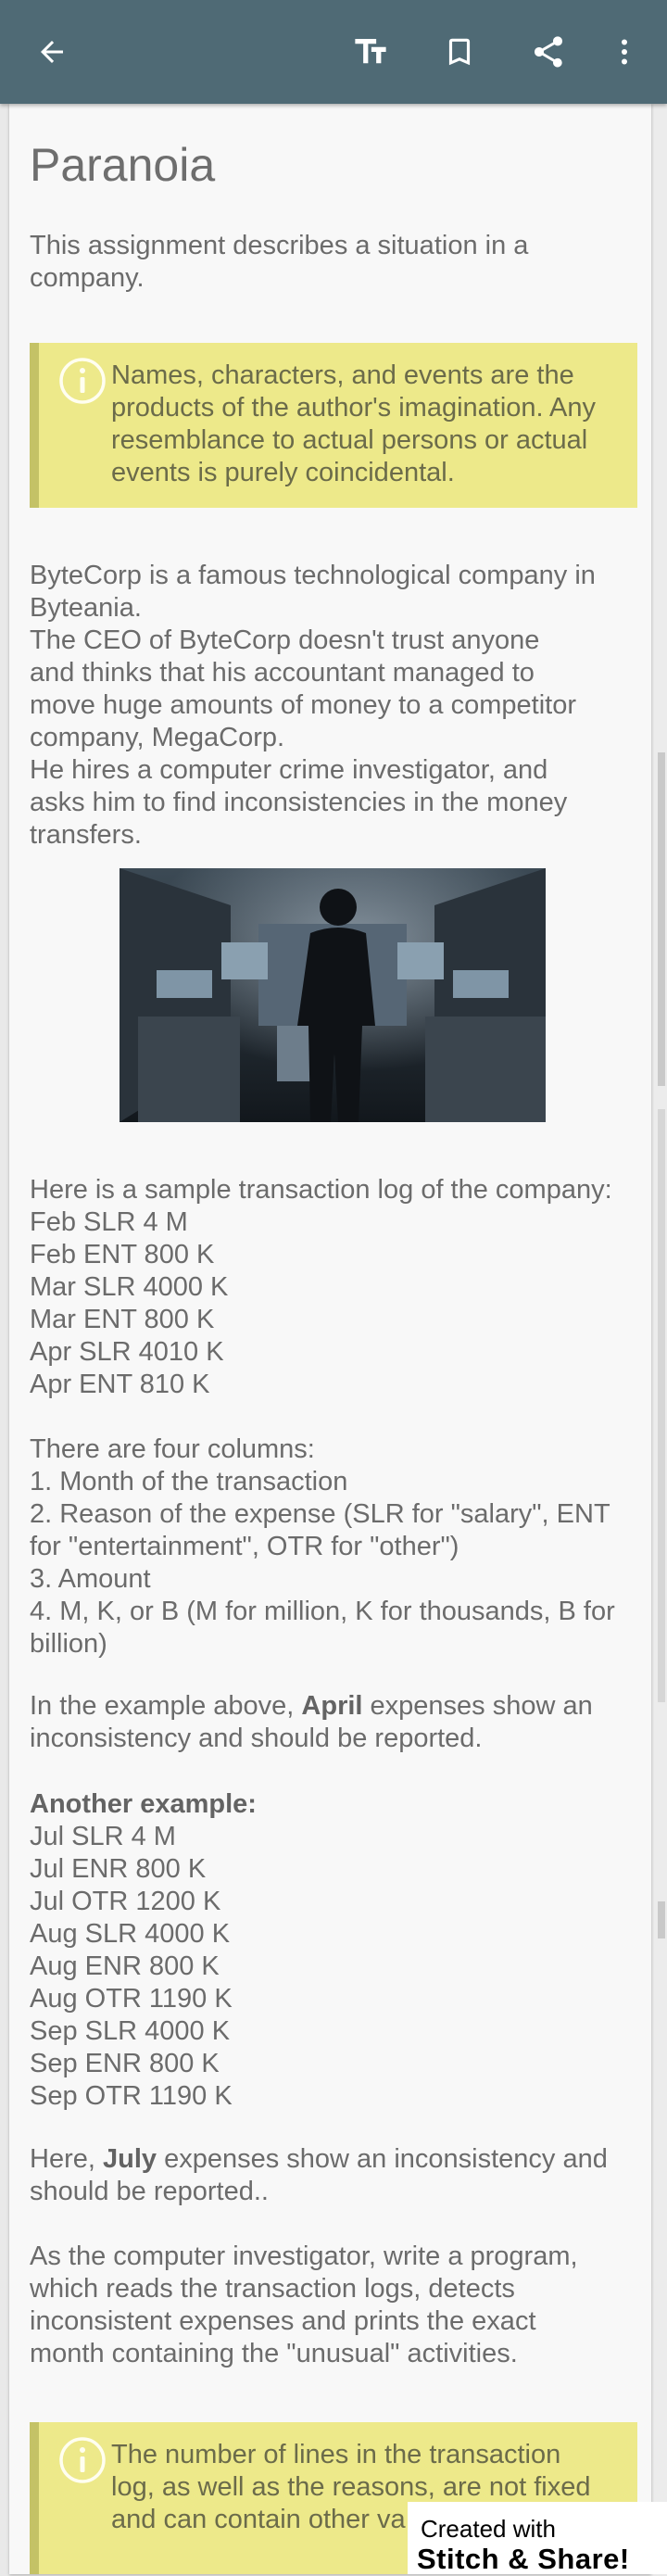 The width and height of the screenshot is (667, 2576). I want to click on columns-line: 1. Month of the transaction, so click(189, 1481).